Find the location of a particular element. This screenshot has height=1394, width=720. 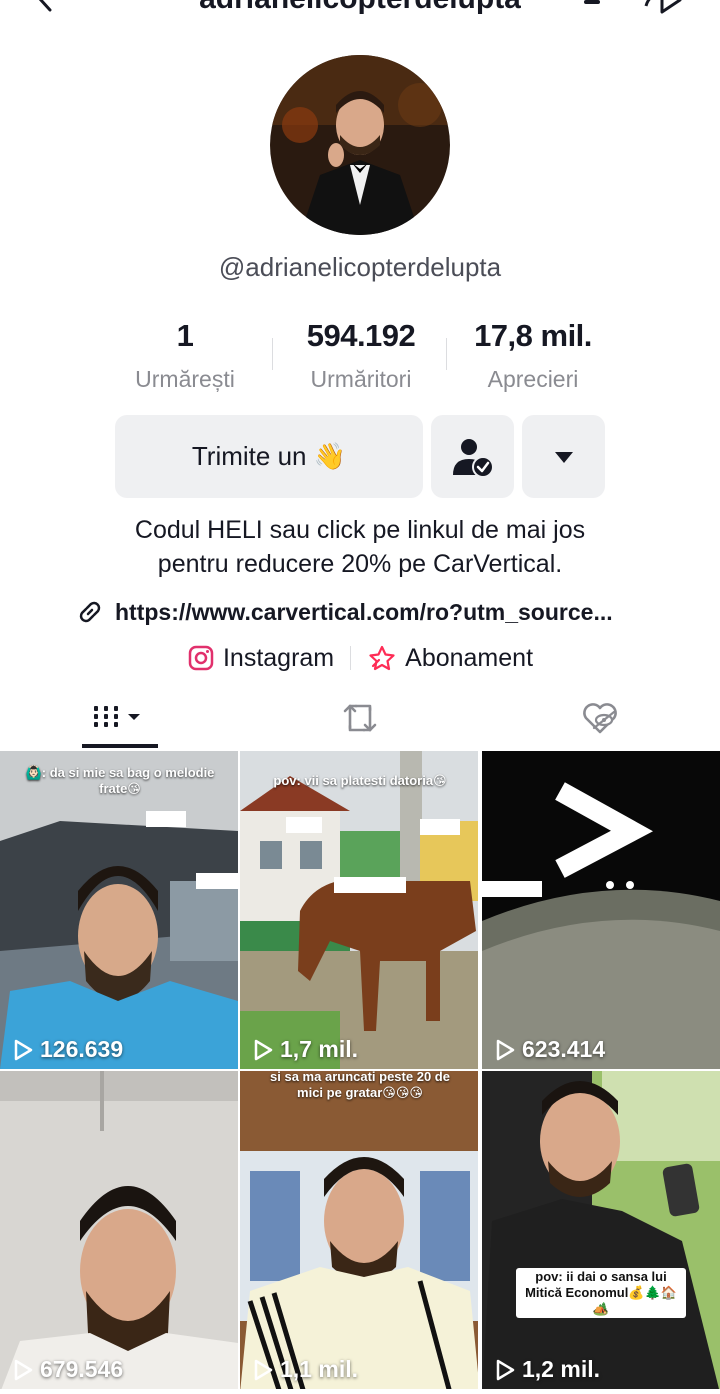

repost-icon is located at coordinates (360, 718).